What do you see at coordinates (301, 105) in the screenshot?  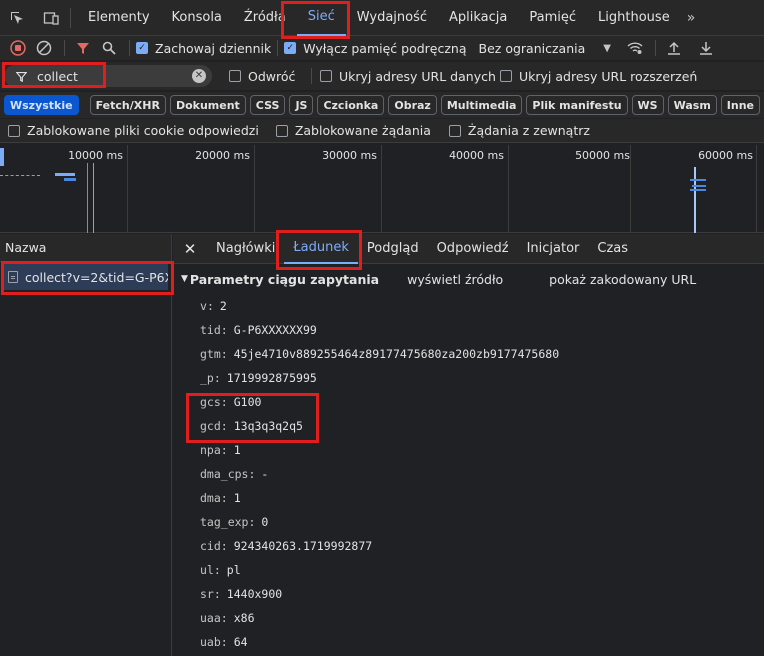 I see `type-filter-js: JS` at bounding box center [301, 105].